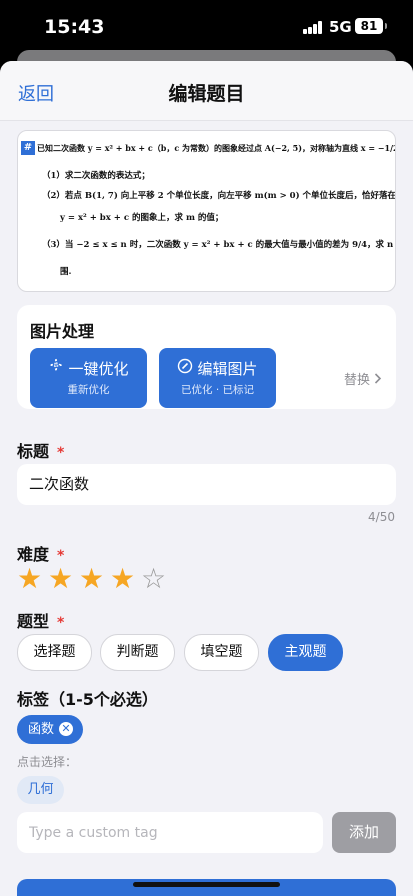  What do you see at coordinates (56, 368) in the screenshot?
I see `sparkle-icon` at bounding box center [56, 368].